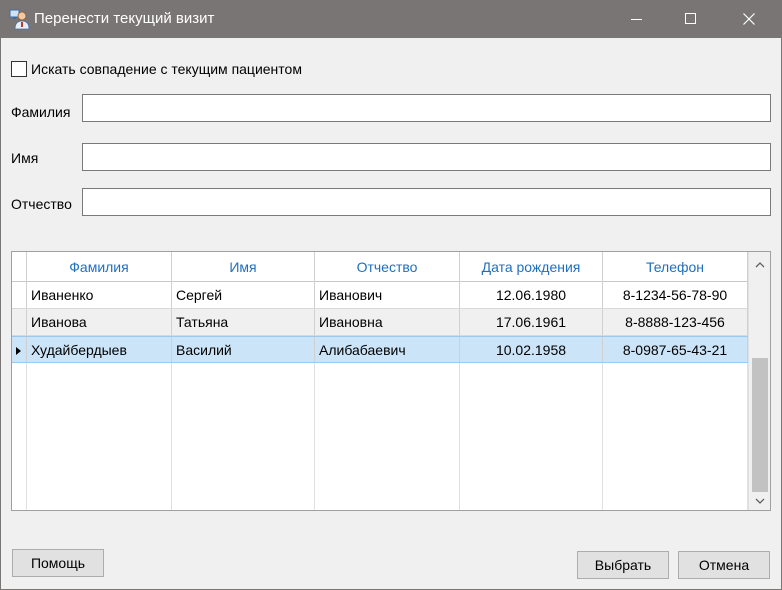 The height and width of the screenshot is (590, 782). I want to click on column-header-last-name: Фамилия, so click(99, 267).